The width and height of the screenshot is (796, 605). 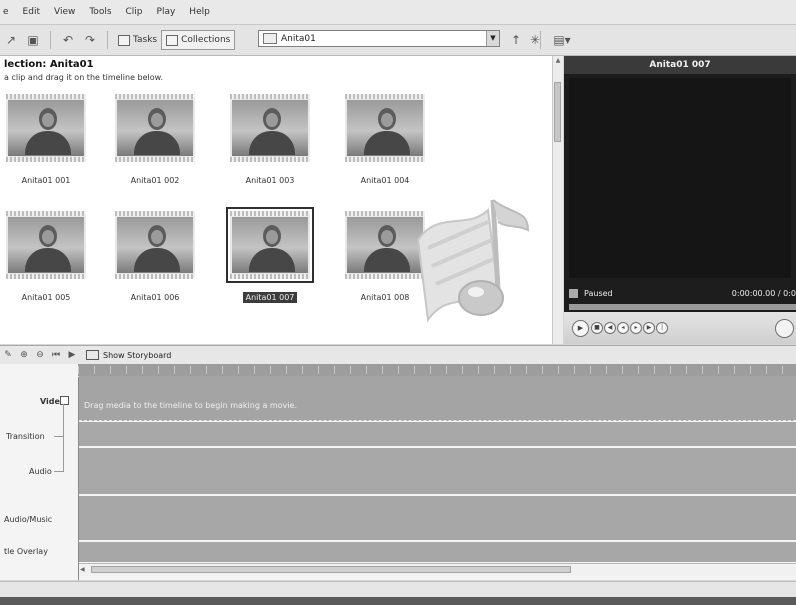 I want to click on title-overlay-track, so click(x=437, y=552).